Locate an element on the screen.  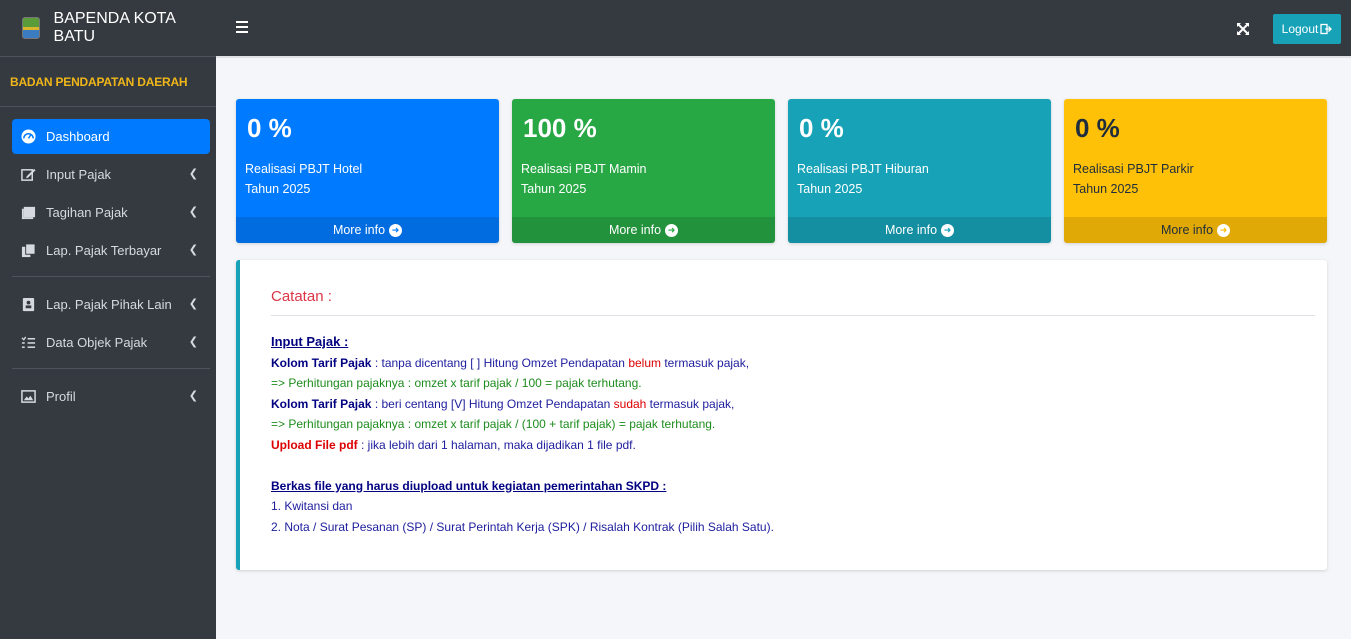
logout-button: Logout is located at coordinates (1307, 29).